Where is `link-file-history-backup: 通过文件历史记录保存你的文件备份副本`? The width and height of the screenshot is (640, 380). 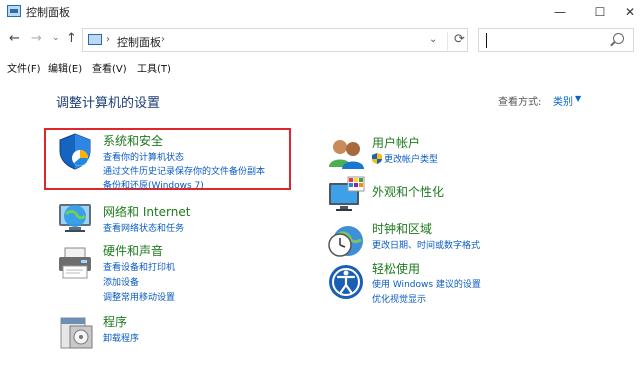
link-file-history-backup: 通过文件历史记录保存你的文件备份副本 is located at coordinates (184, 170).